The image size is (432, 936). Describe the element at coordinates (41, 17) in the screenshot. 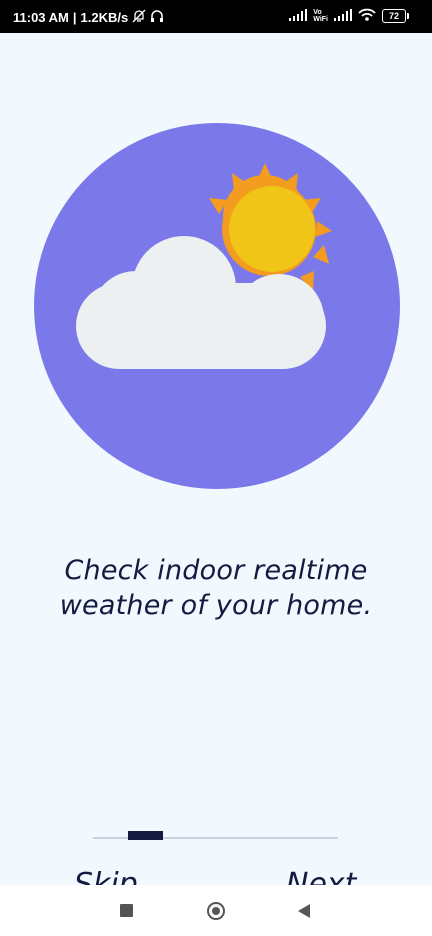

I see `status-time: 11:03 AM` at that location.